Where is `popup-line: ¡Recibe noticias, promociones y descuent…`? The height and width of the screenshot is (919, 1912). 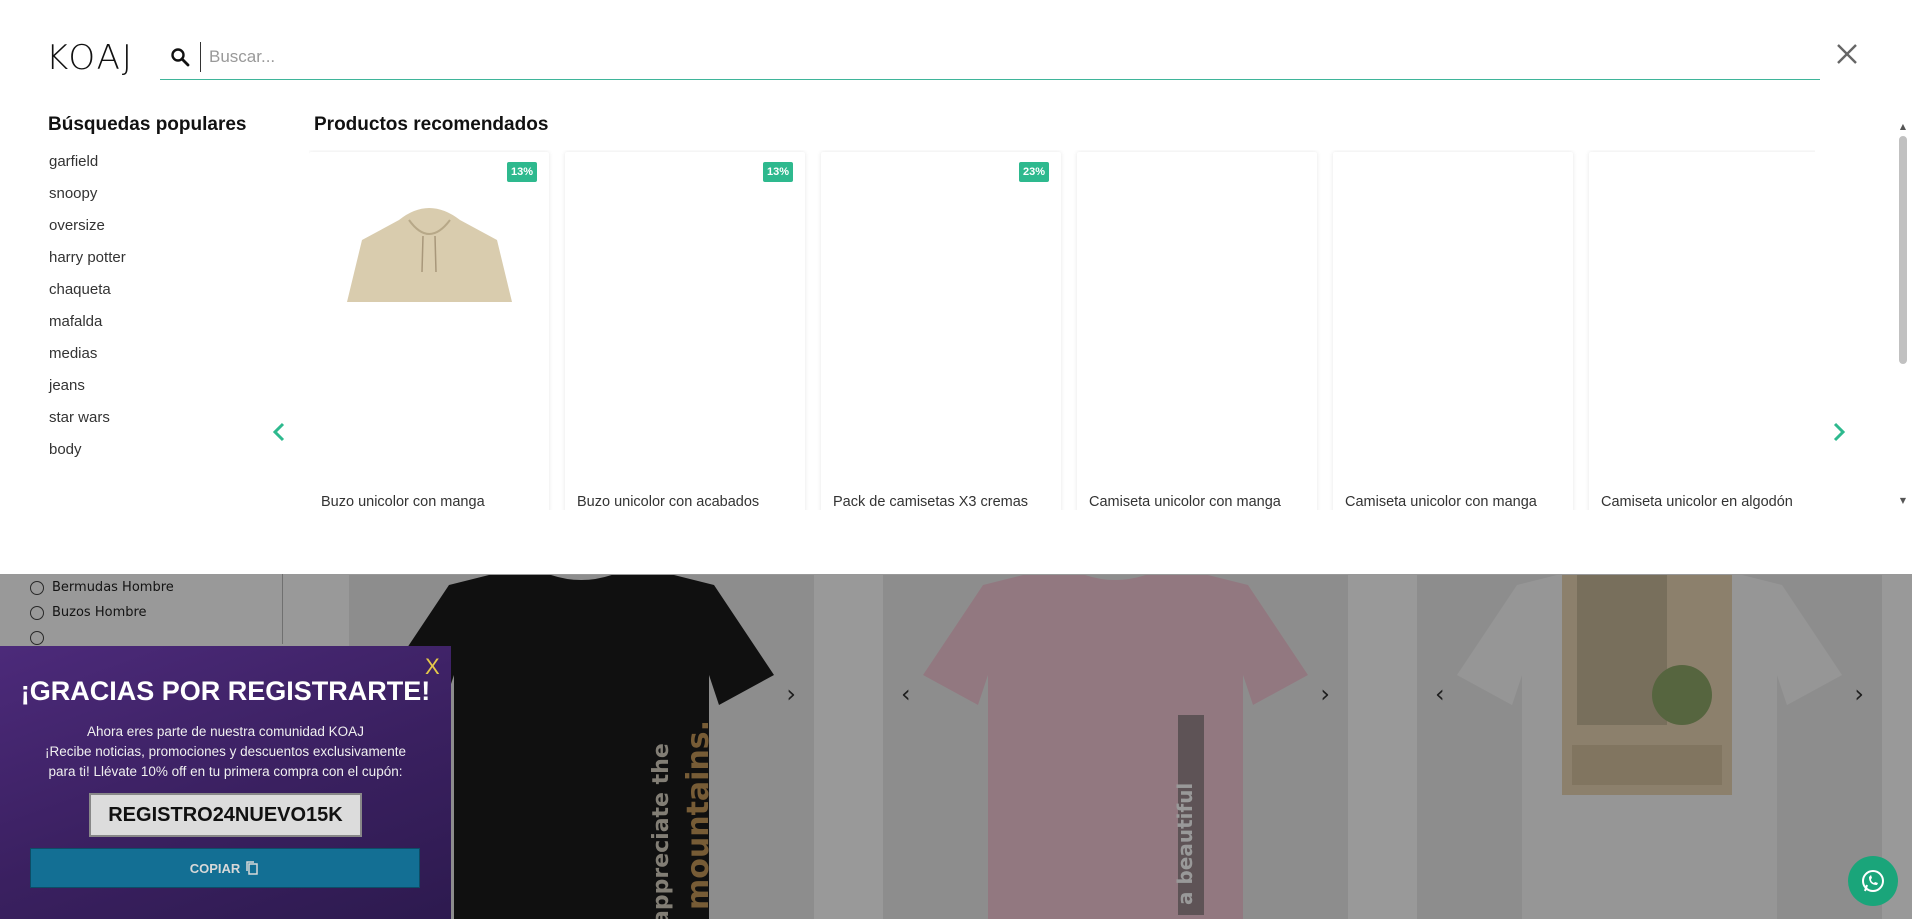 popup-line: ¡Recibe noticias, promociones y descuent… is located at coordinates (225, 751).